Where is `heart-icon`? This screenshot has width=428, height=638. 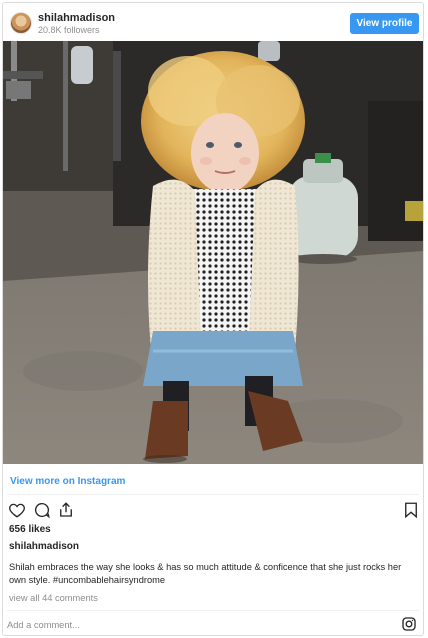
heart-icon is located at coordinates (18, 511).